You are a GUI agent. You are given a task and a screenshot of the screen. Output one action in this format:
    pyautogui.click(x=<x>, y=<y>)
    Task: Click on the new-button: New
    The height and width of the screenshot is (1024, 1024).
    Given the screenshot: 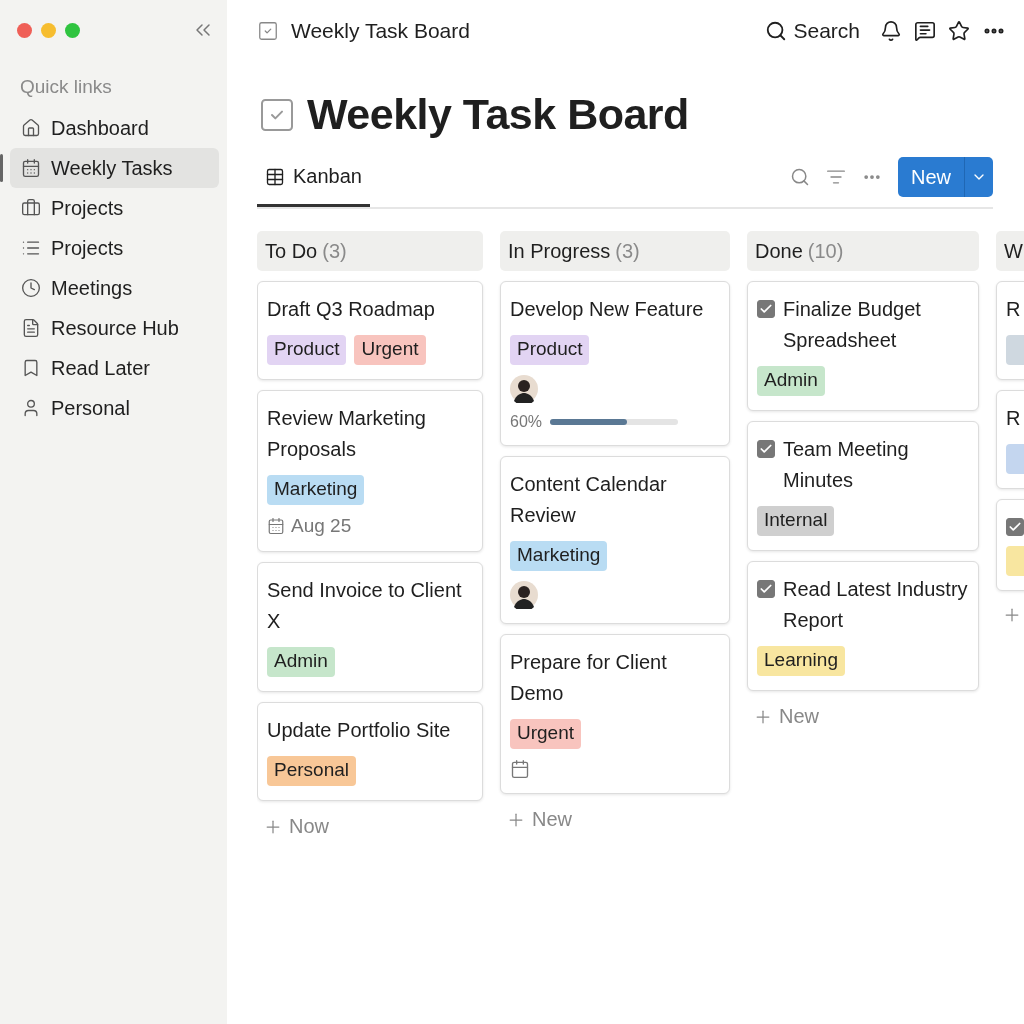 What is the action you would take?
    pyautogui.click(x=945, y=177)
    